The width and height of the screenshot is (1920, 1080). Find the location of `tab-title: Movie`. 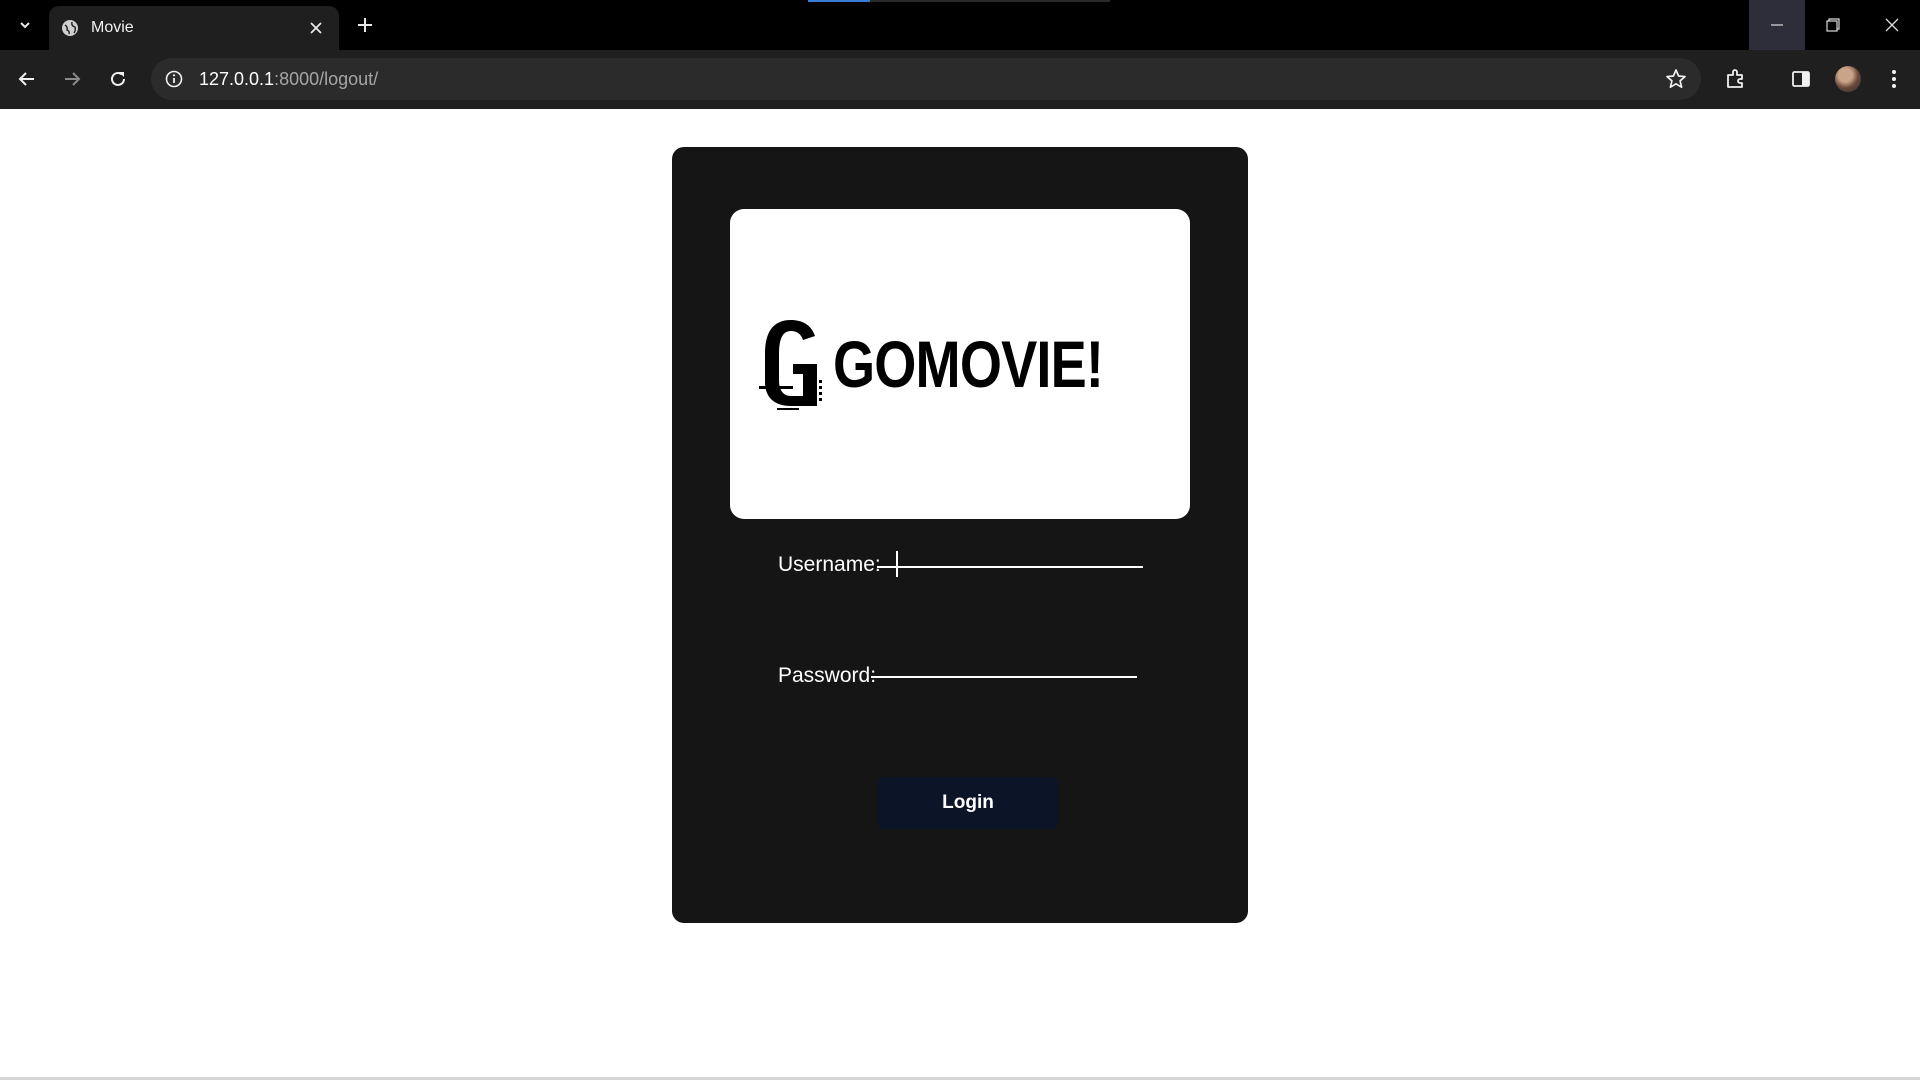

tab-title: Movie is located at coordinates (112, 27).